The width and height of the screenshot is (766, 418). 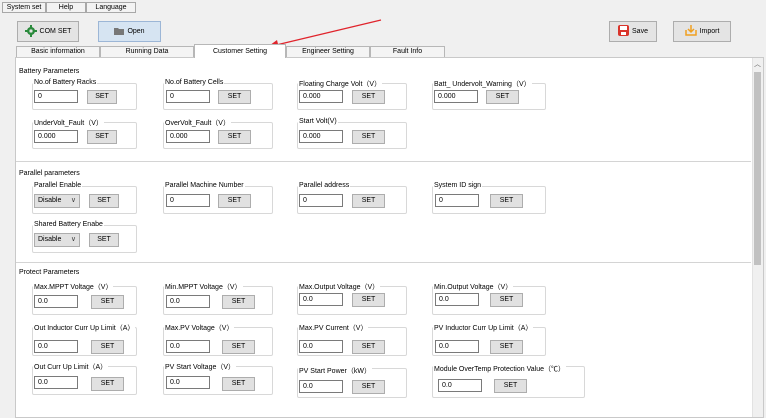 I want to click on pv-start-voltage-label: PV Start Voltage（V）, so click(x=200, y=367).